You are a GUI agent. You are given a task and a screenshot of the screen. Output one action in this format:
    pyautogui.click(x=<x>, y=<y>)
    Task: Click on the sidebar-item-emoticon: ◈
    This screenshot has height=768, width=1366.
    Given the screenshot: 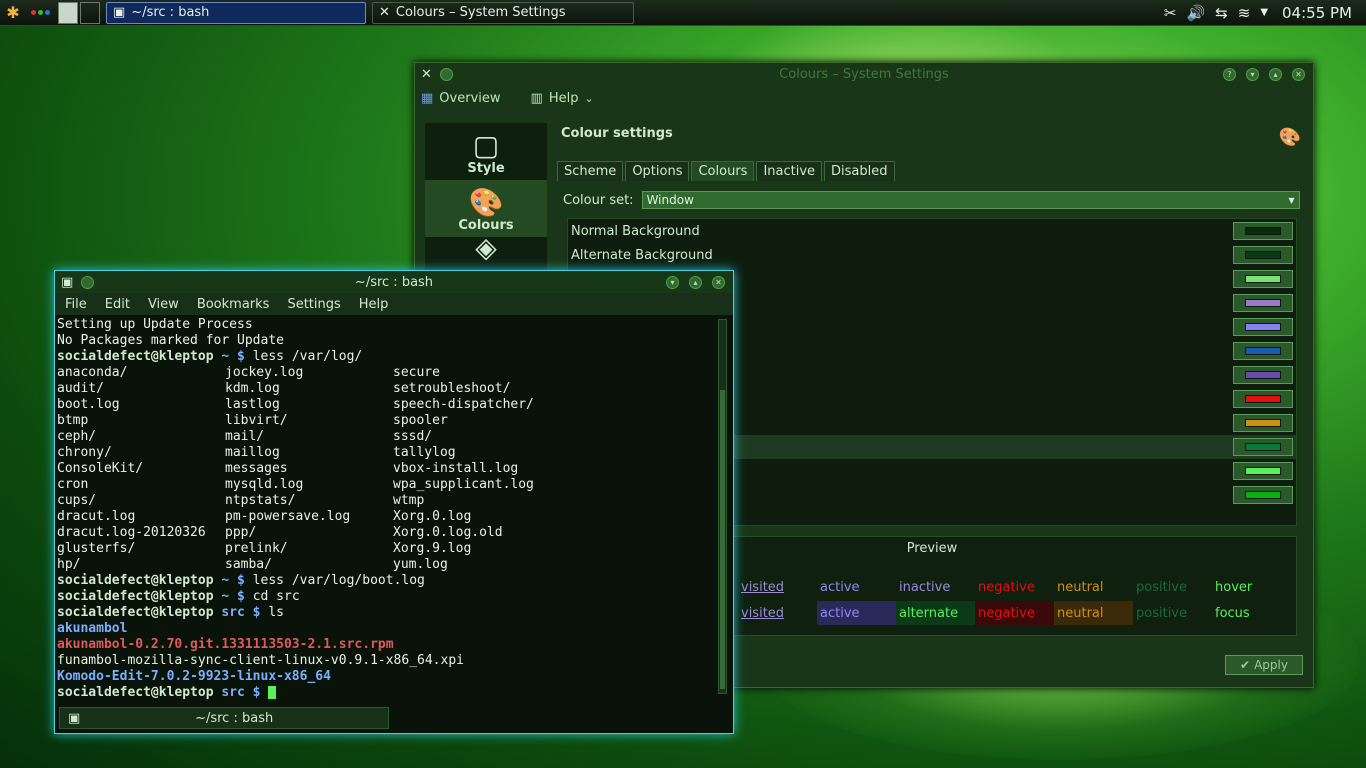 What is the action you would take?
    pyautogui.click(x=486, y=250)
    